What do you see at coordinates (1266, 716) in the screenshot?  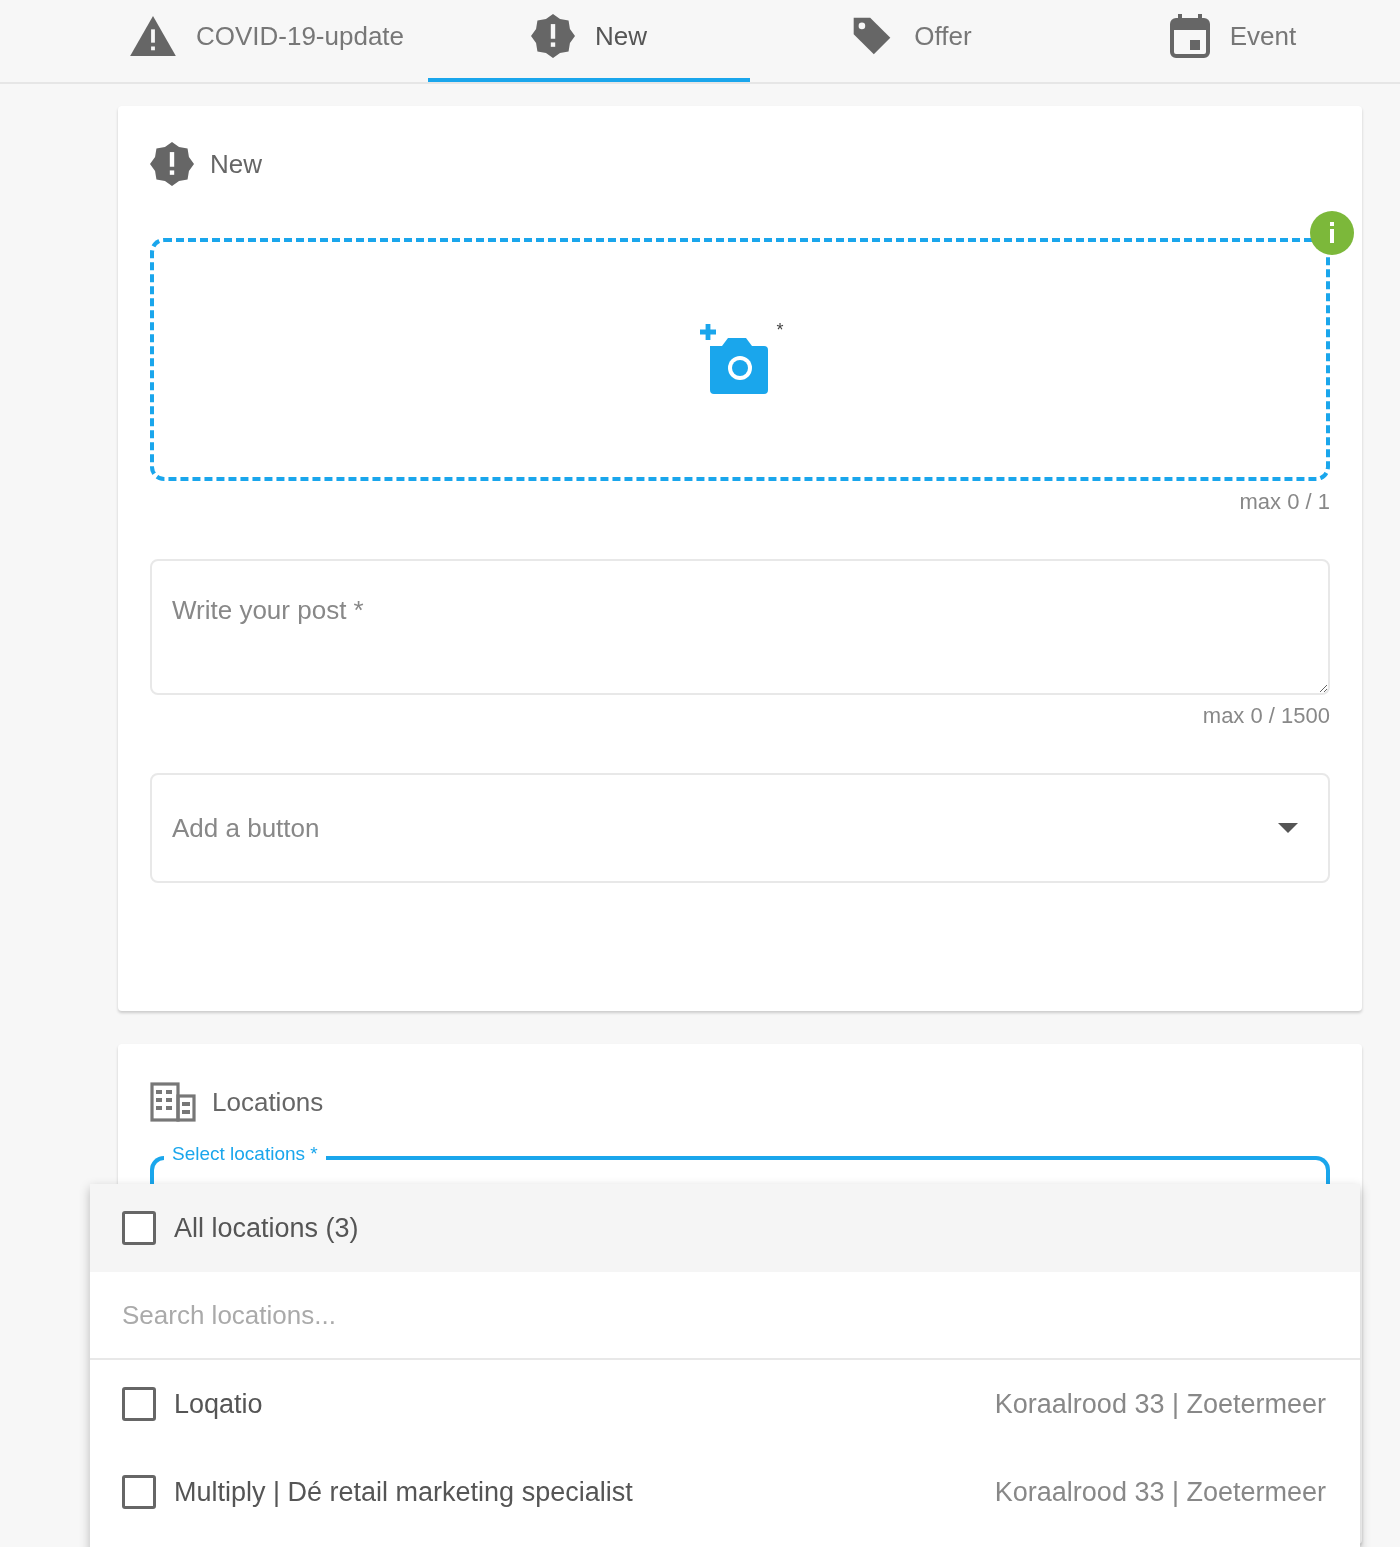 I see `character-counter: max 0 / 1500` at bounding box center [1266, 716].